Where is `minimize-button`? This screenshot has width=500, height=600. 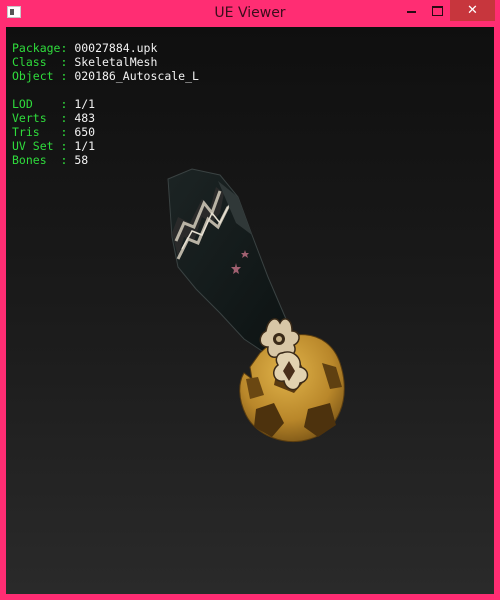
minimize-button is located at coordinates (411, 10).